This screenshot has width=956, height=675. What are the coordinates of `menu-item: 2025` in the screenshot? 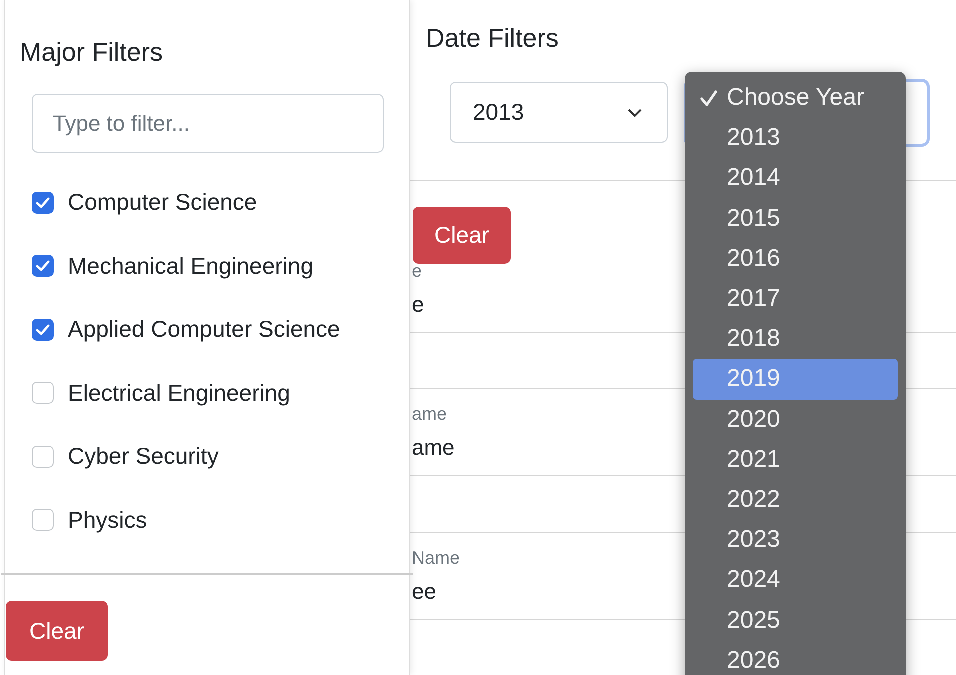 It's located at (795, 620).